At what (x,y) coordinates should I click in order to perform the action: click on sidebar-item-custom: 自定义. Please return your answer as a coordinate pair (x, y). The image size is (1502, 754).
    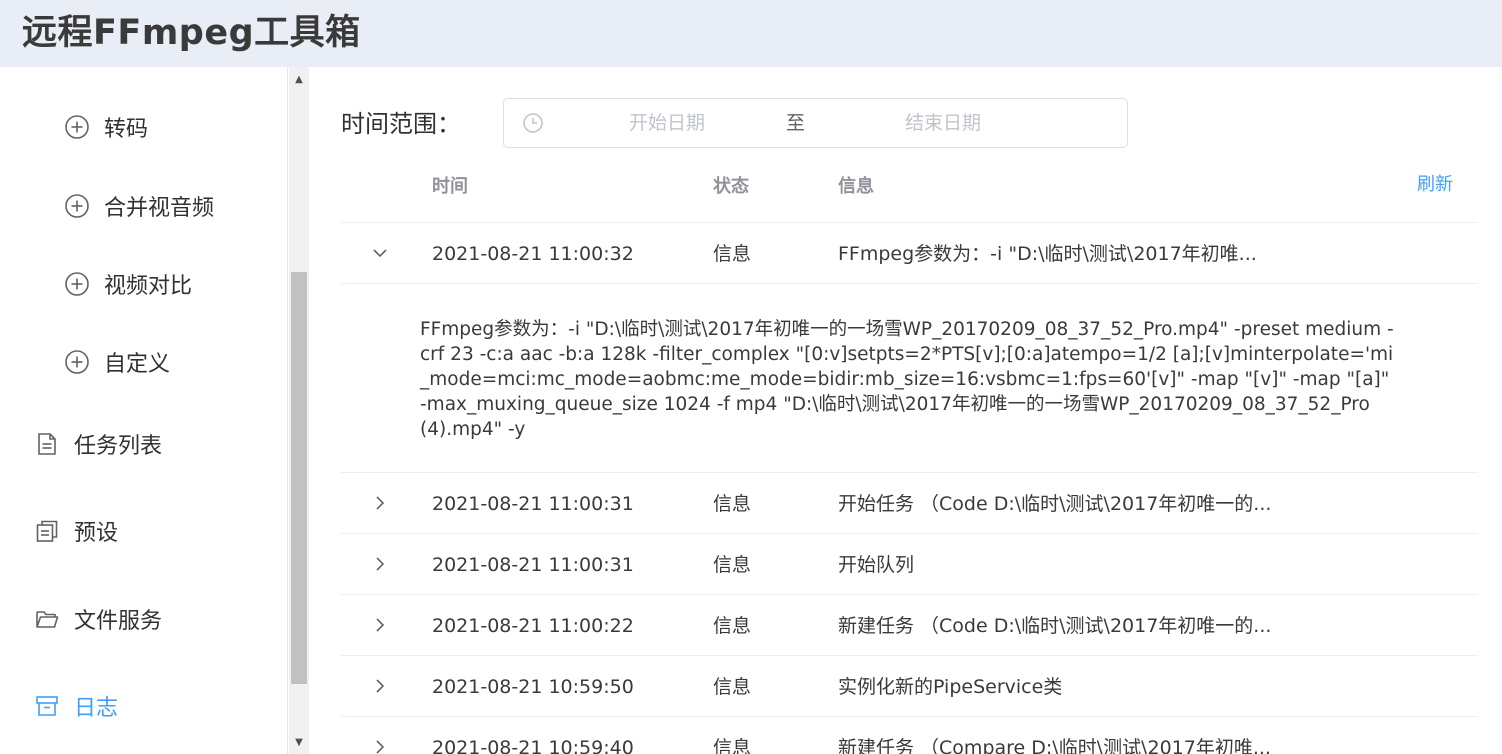
    Looking at the image, I should click on (117, 362).